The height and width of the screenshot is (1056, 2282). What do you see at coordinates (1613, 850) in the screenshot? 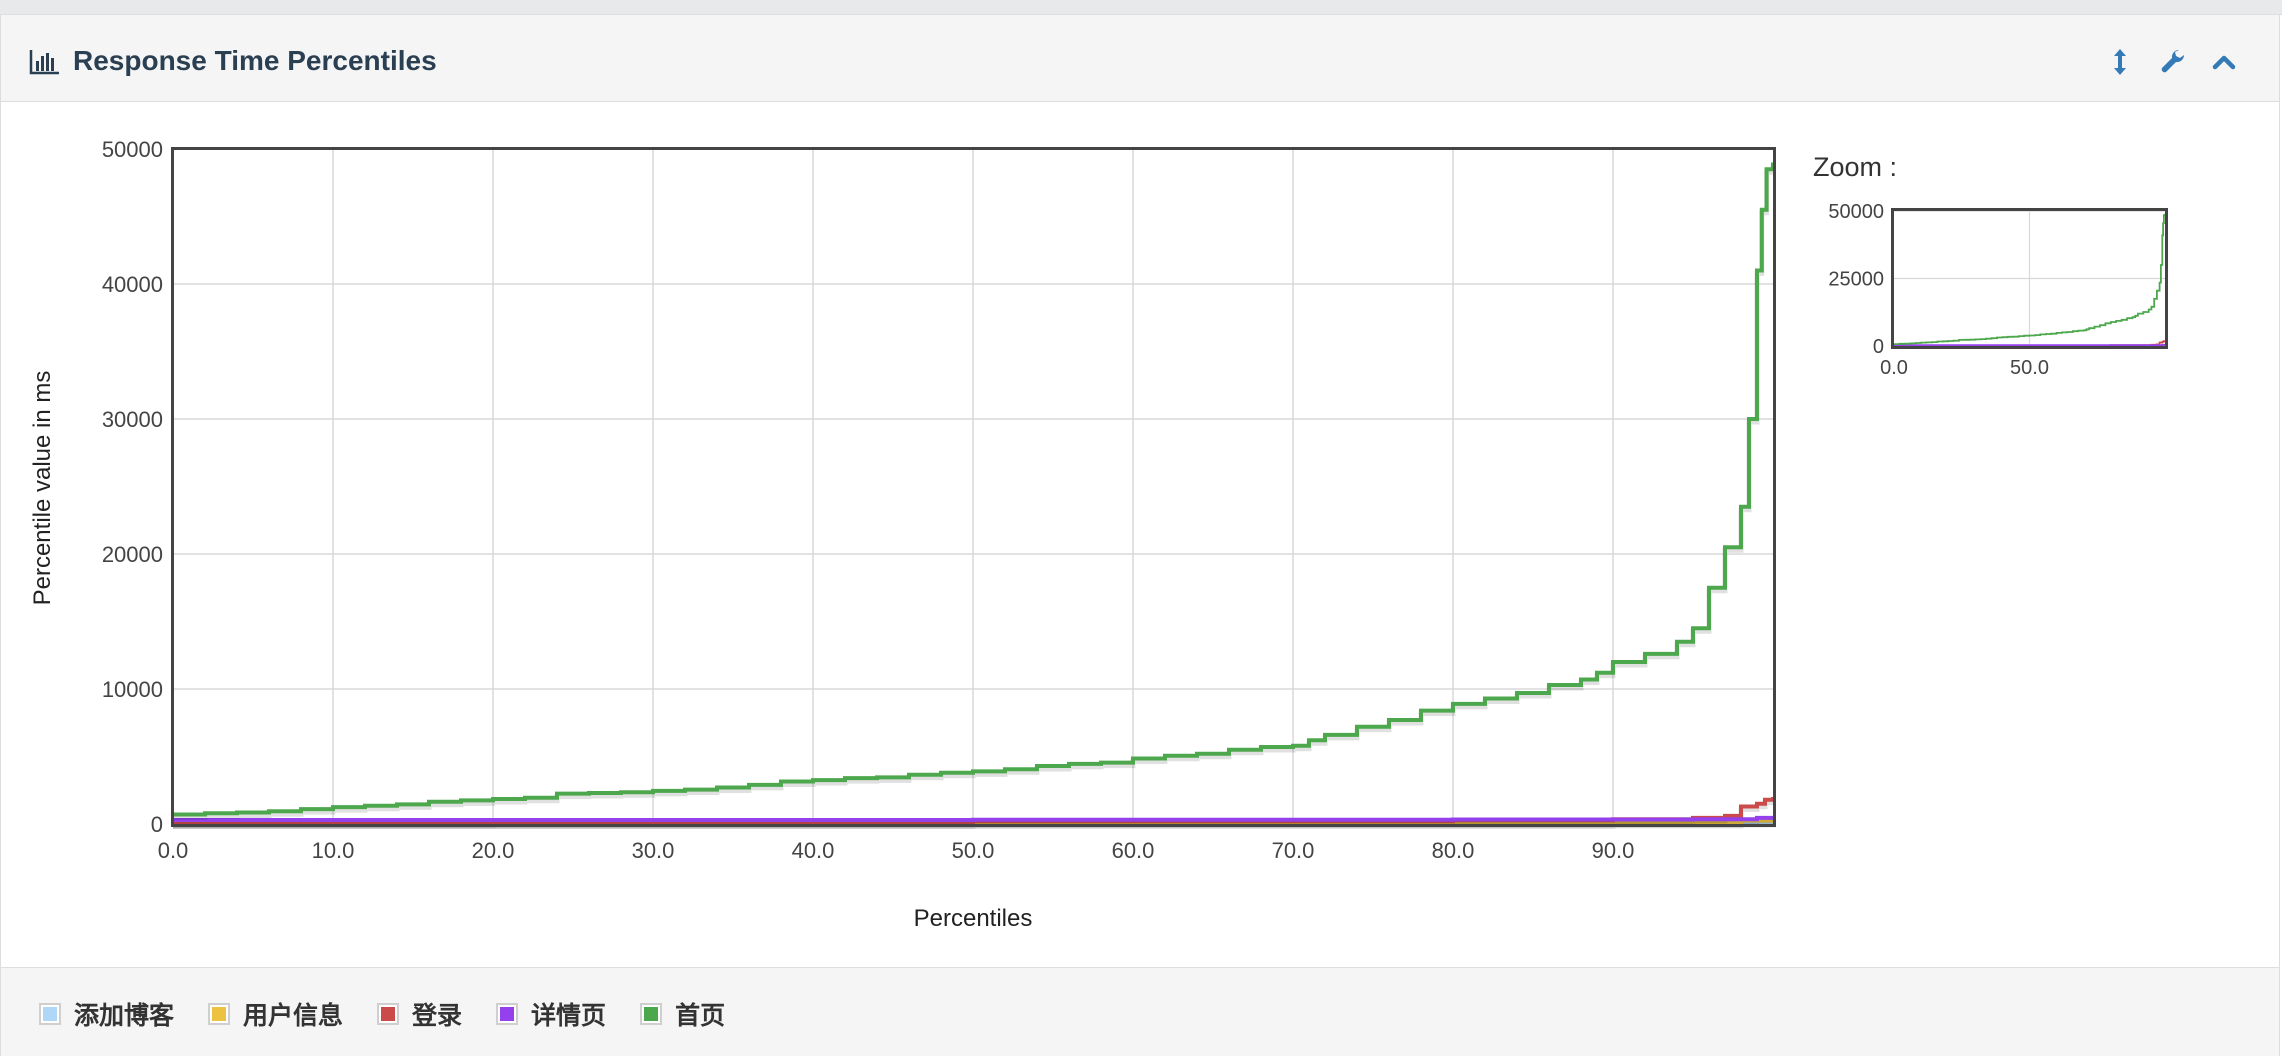
I see `x-tick-label: 90.0` at bounding box center [1613, 850].